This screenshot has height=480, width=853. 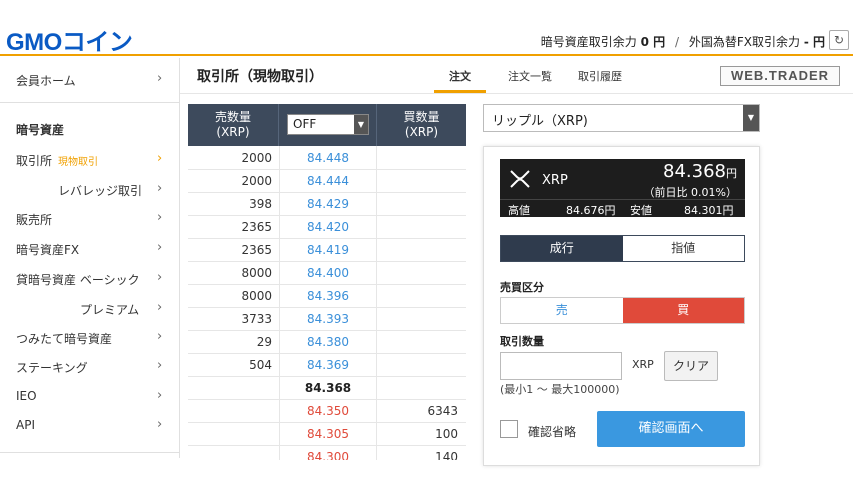 I want to click on ticker-last-price: 84.368円, so click(x=700, y=171).